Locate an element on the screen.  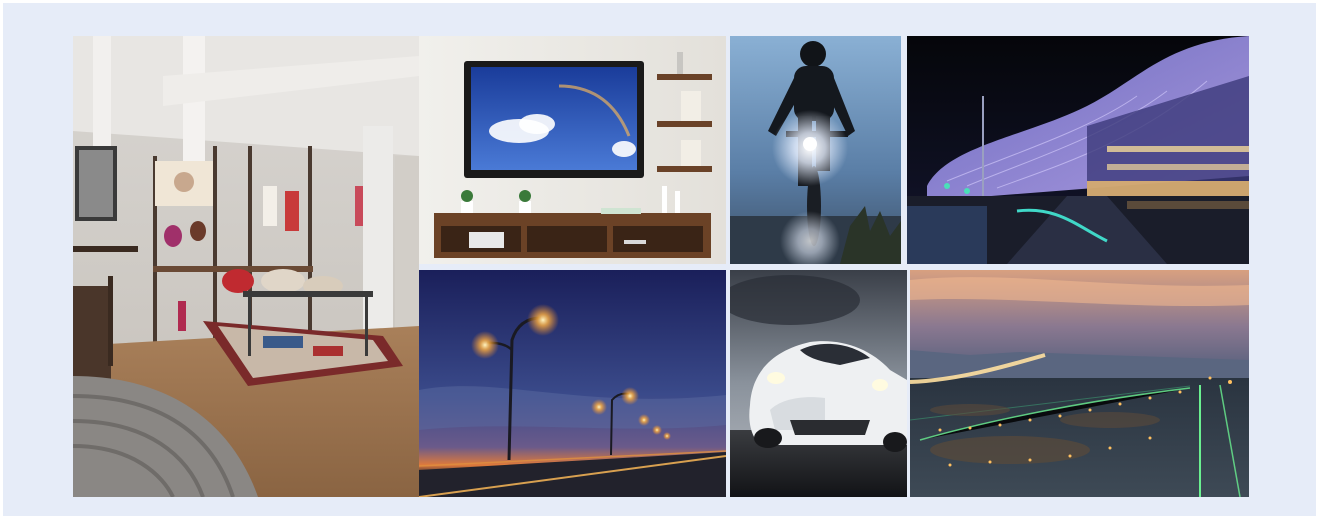
street-lights-dusk-photo is located at coordinates (572, 383).